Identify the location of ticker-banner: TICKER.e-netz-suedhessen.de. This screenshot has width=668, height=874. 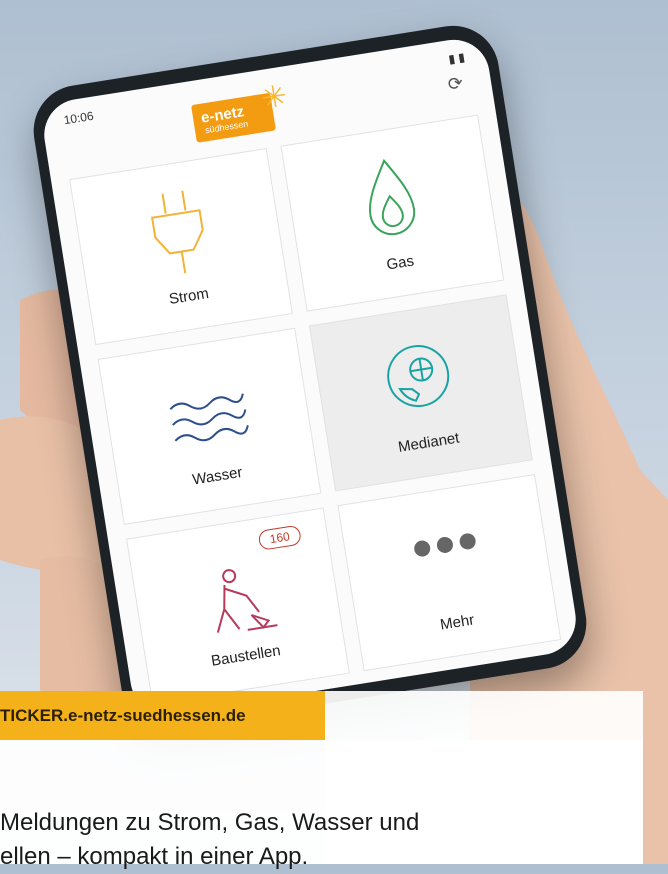
(162, 715).